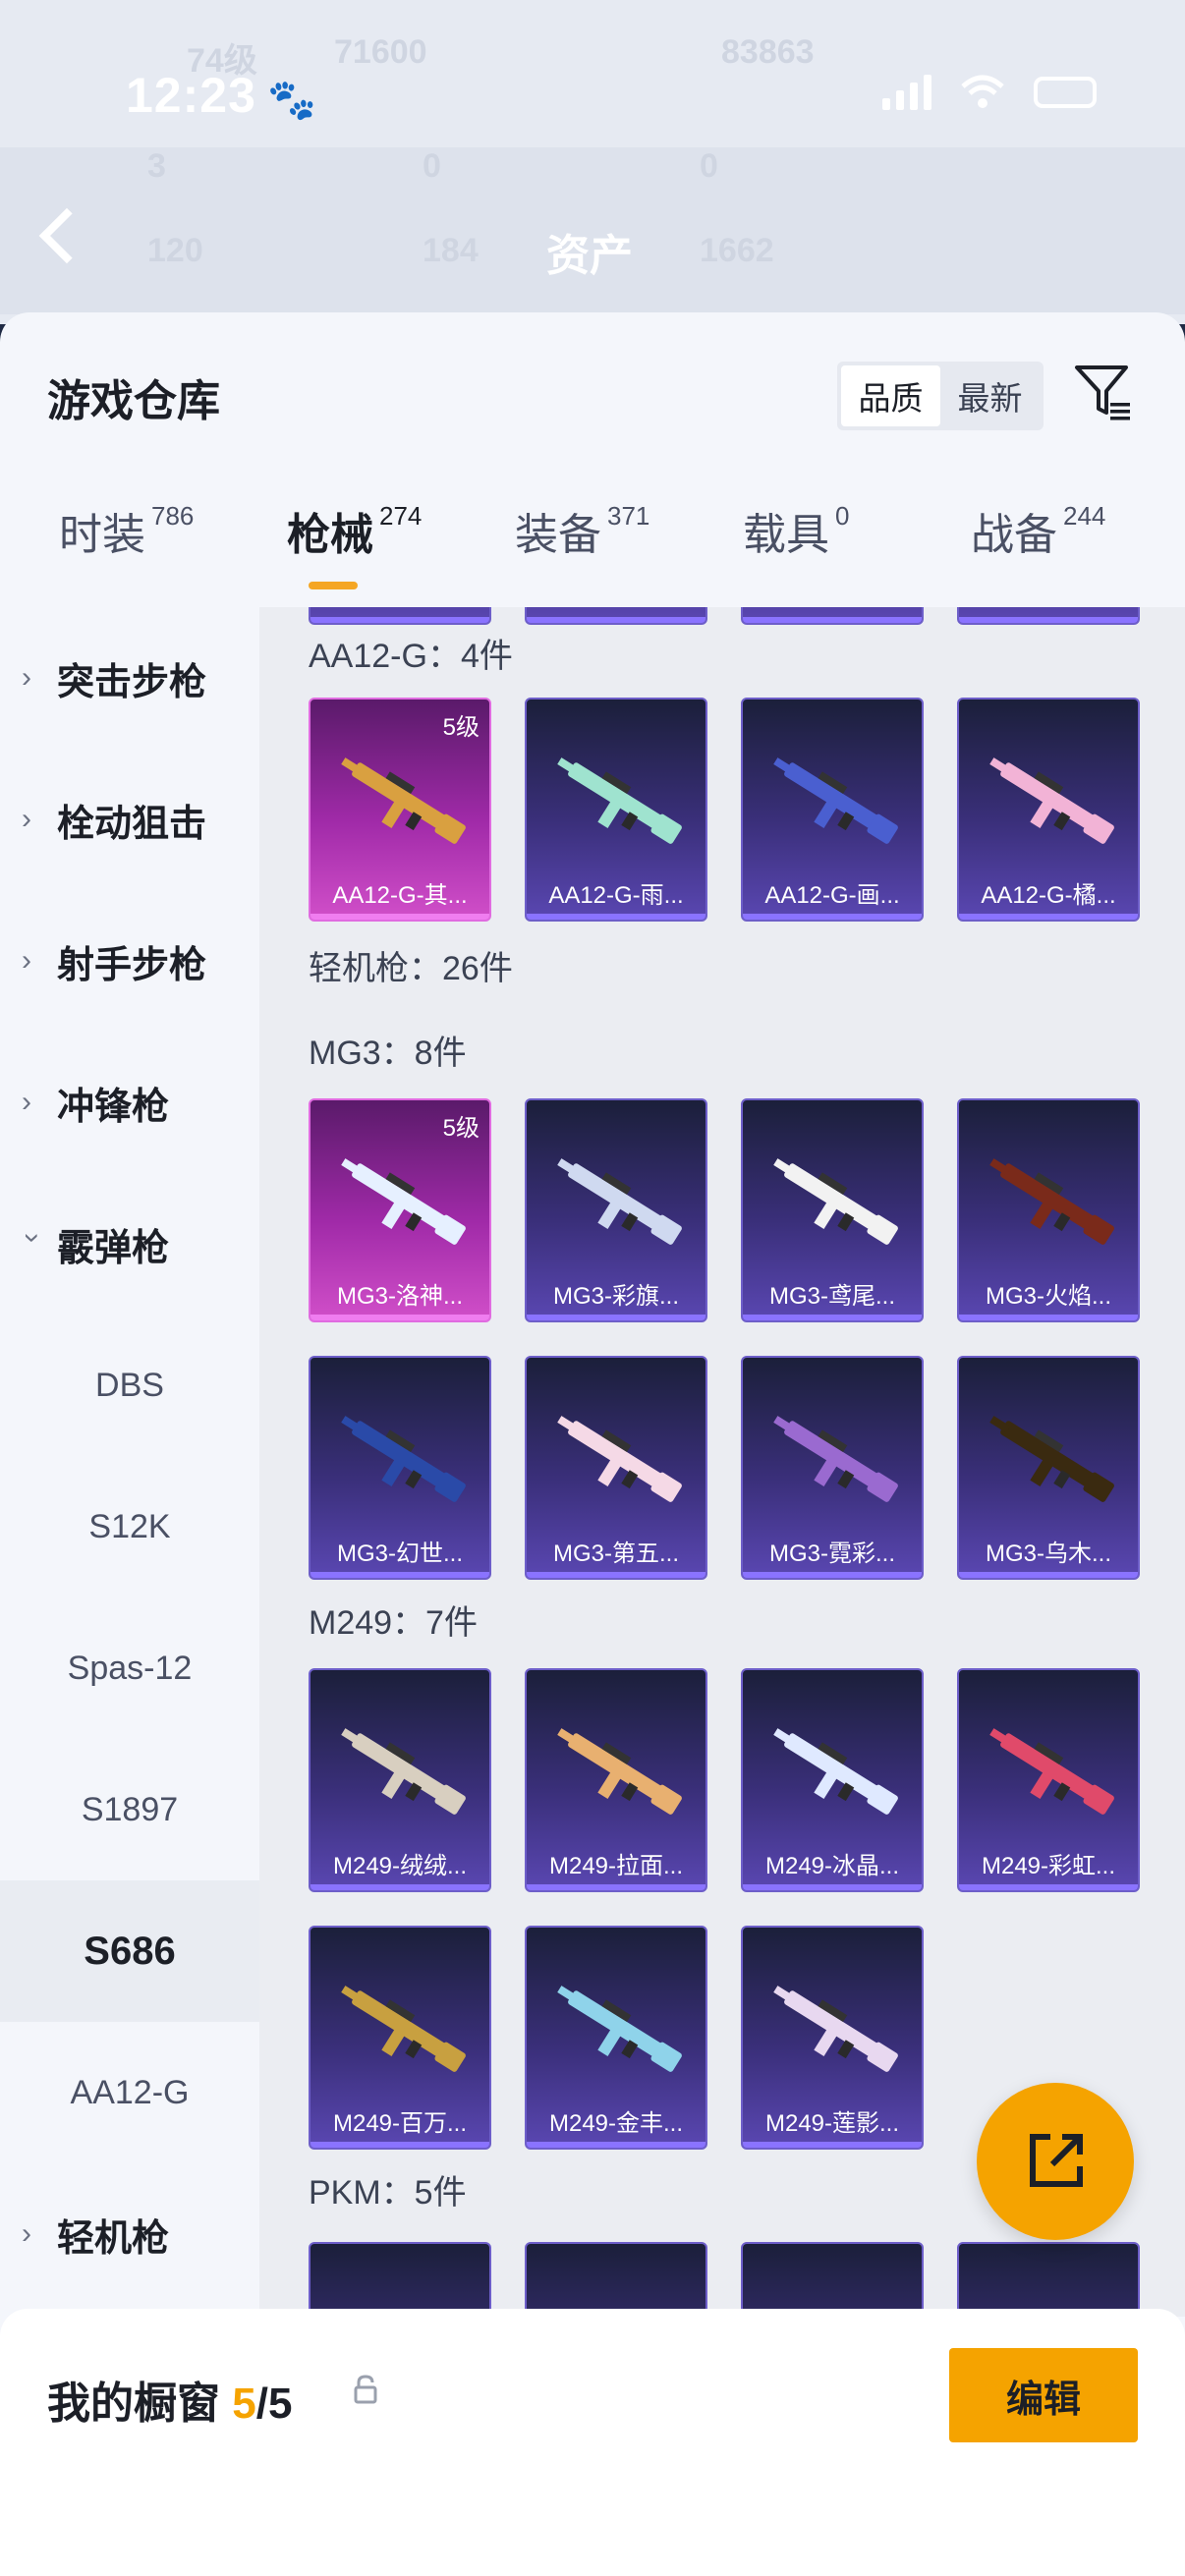 The width and height of the screenshot is (1185, 2576). Describe the element at coordinates (401, 516) in the screenshot. I see `tab-count: 274` at that location.